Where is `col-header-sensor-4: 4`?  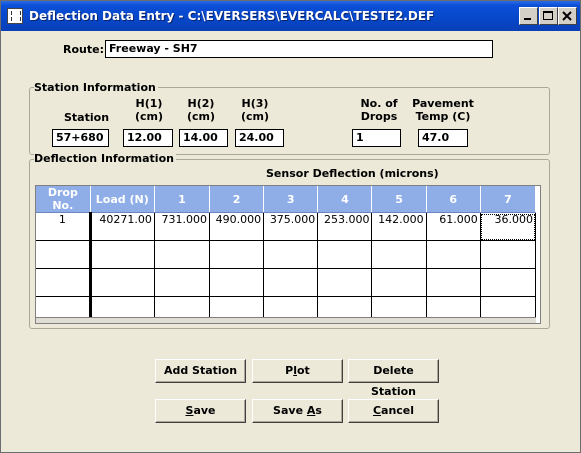
col-header-sensor-4: 4 is located at coordinates (345, 199).